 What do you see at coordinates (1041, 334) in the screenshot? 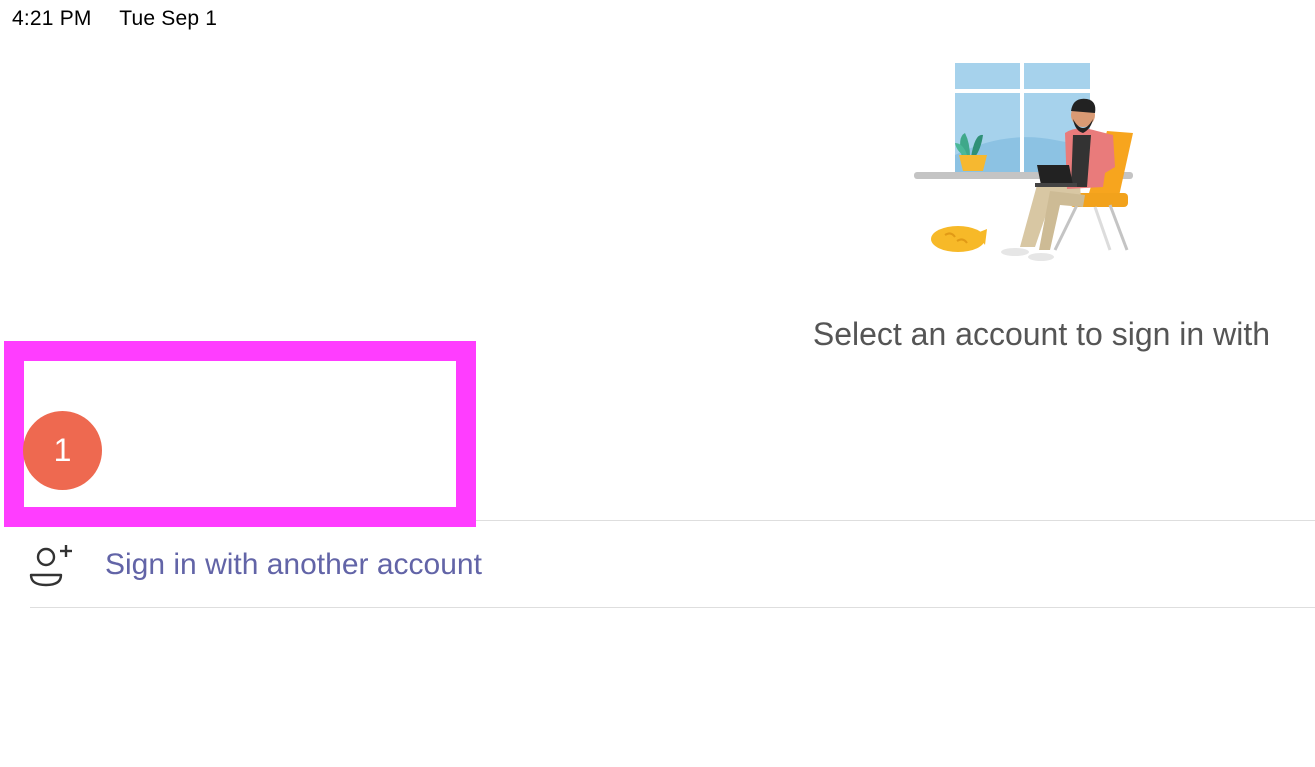
I see `page-title: Select an account to sign in with` at bounding box center [1041, 334].